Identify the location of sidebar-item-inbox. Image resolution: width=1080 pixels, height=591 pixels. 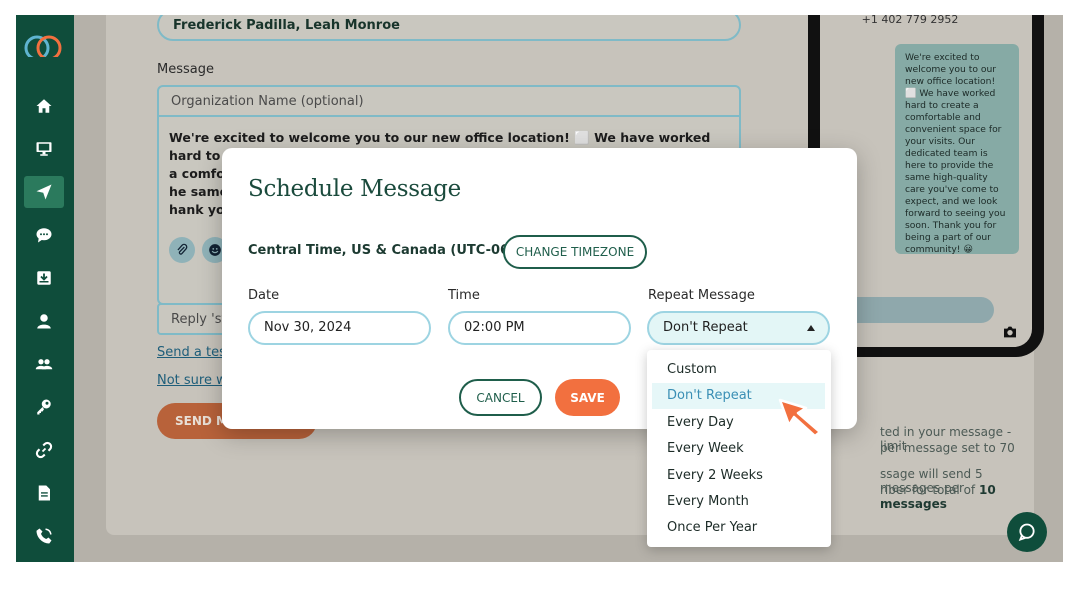
(44, 278).